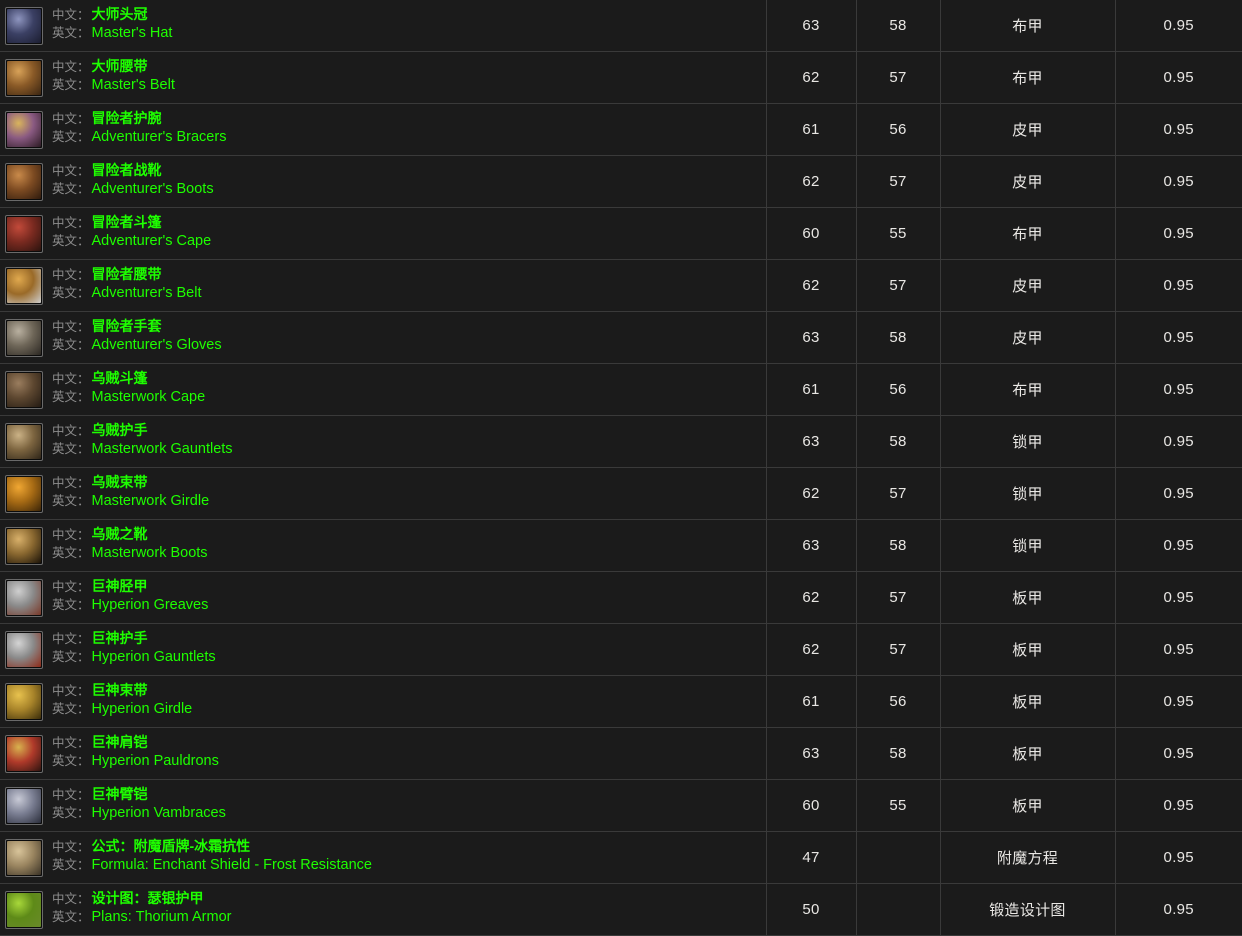 This screenshot has width=1242, height=936. I want to click on table-row: 中文： 大师腰带 英文： Master's Belt 62 57 布甲 0.95, so click(621, 77).